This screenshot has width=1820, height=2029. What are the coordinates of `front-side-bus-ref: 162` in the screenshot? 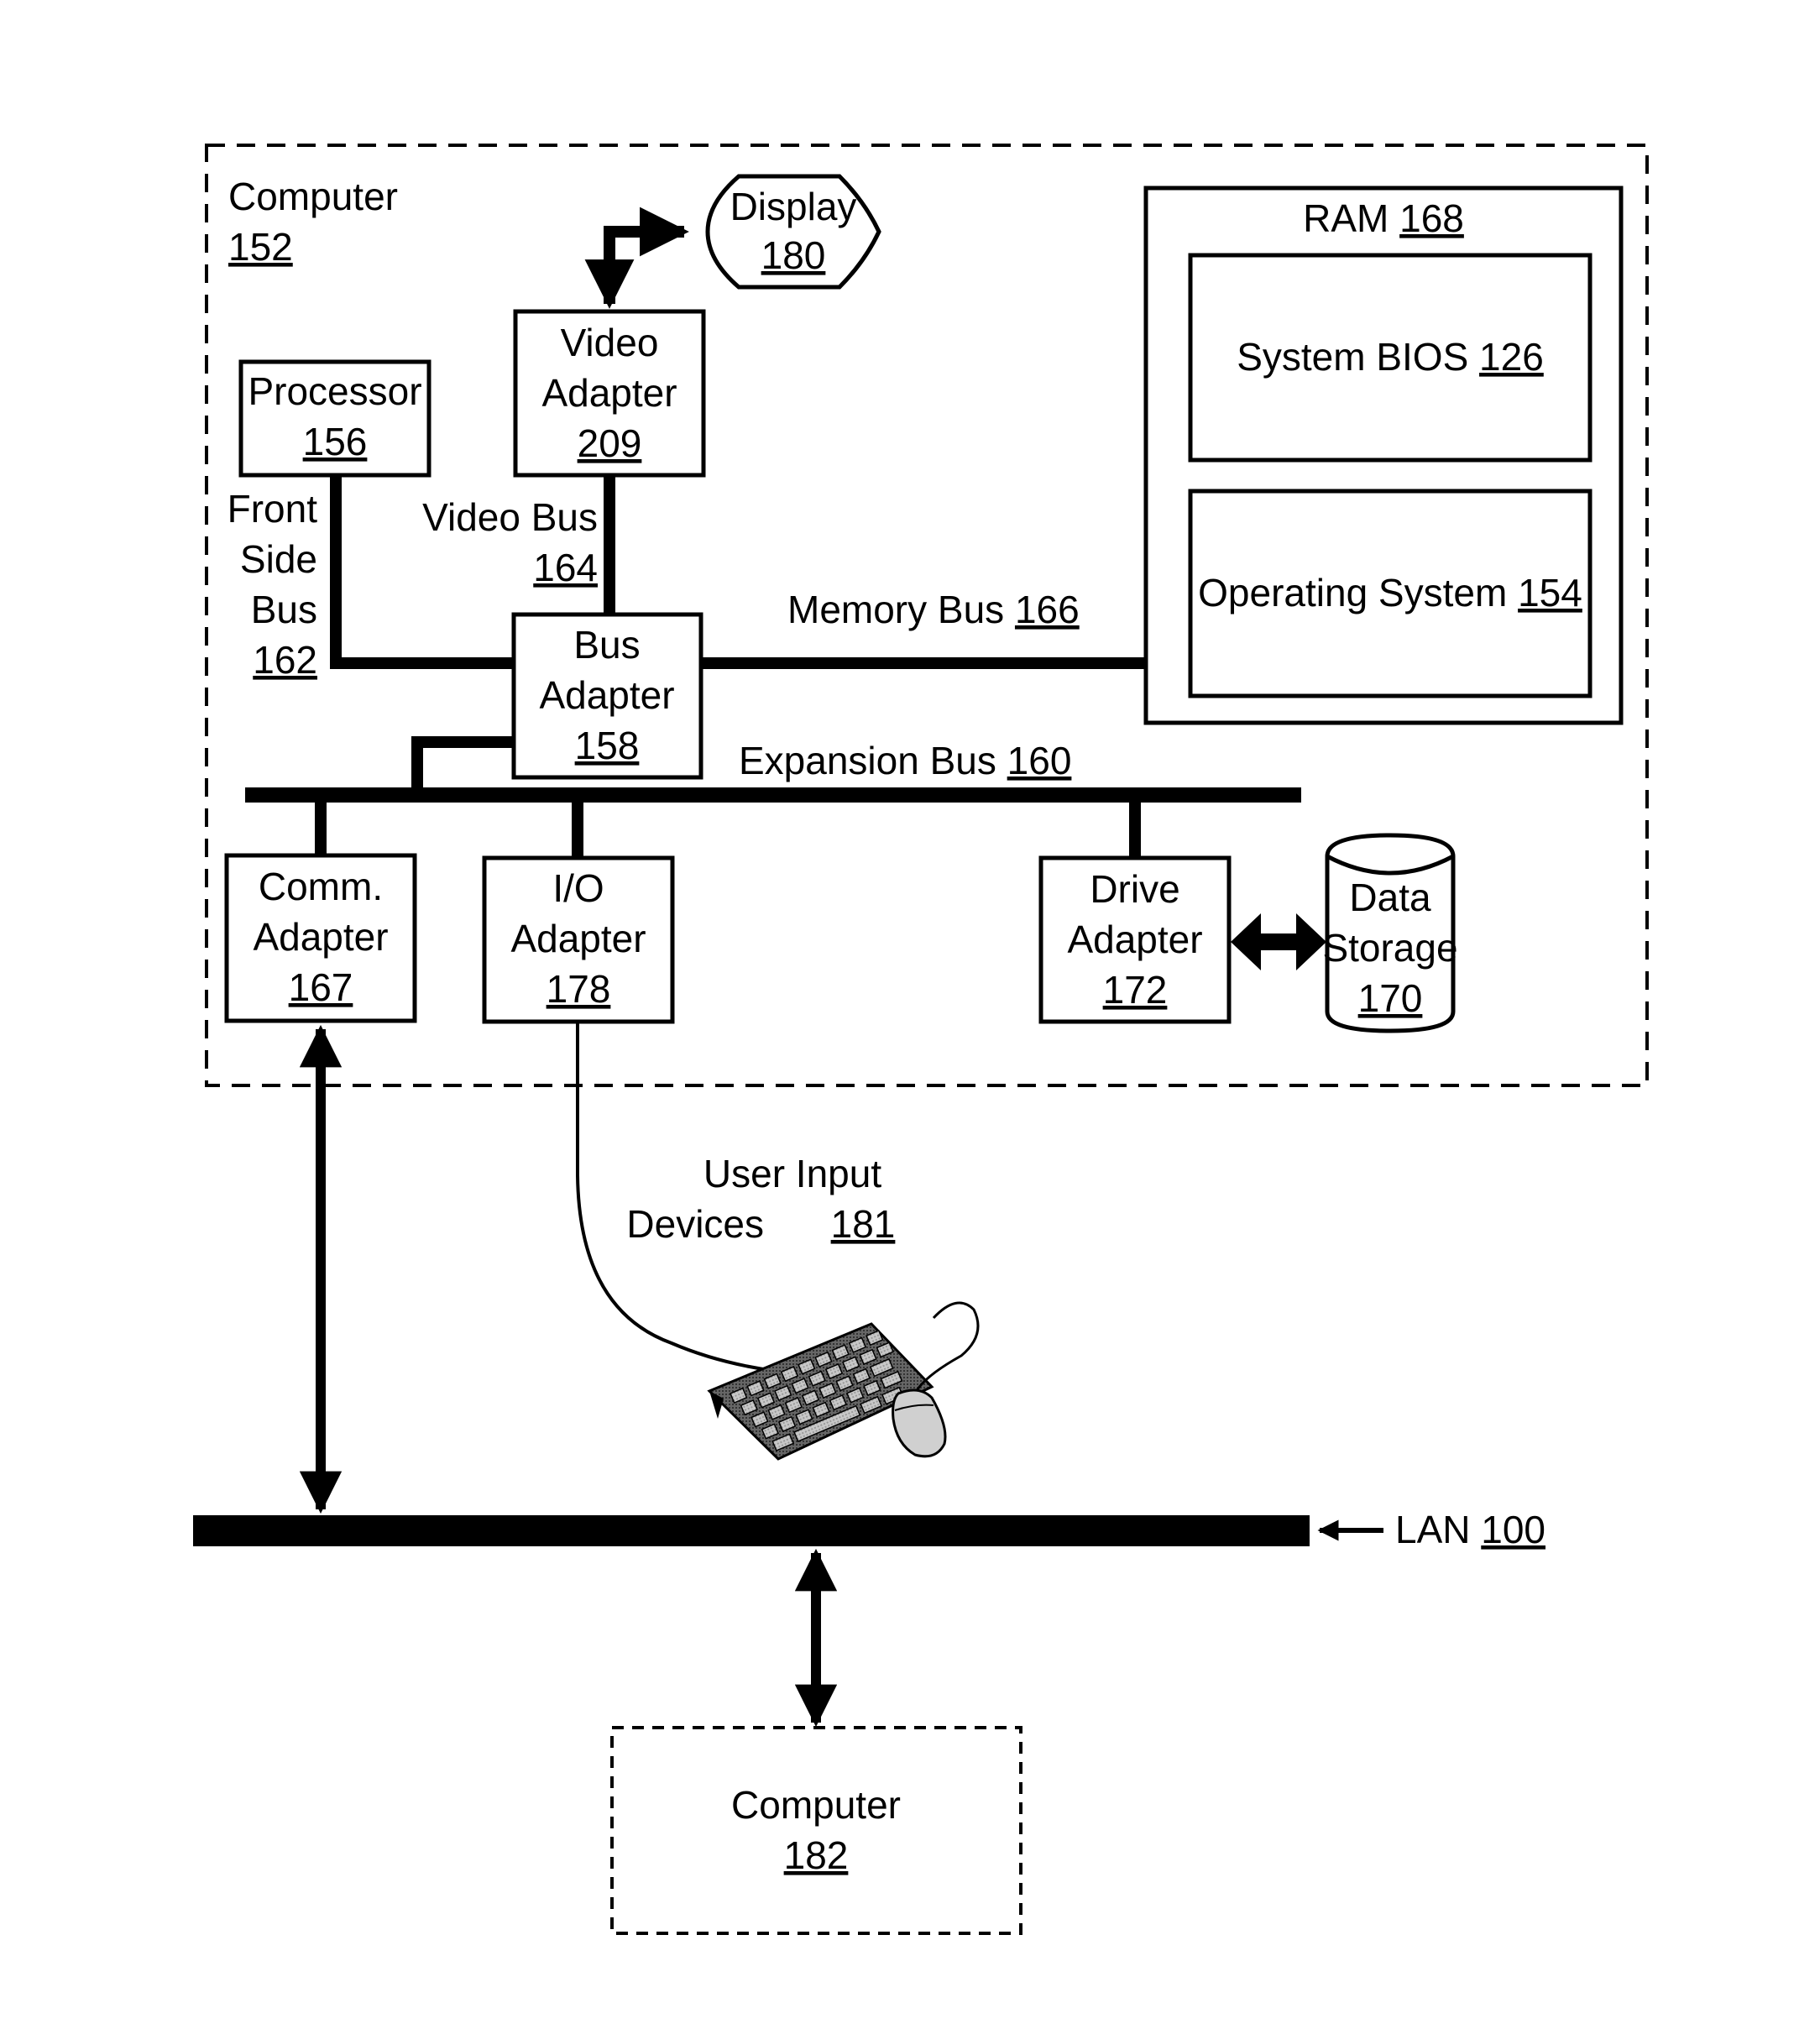 It's located at (285, 660).